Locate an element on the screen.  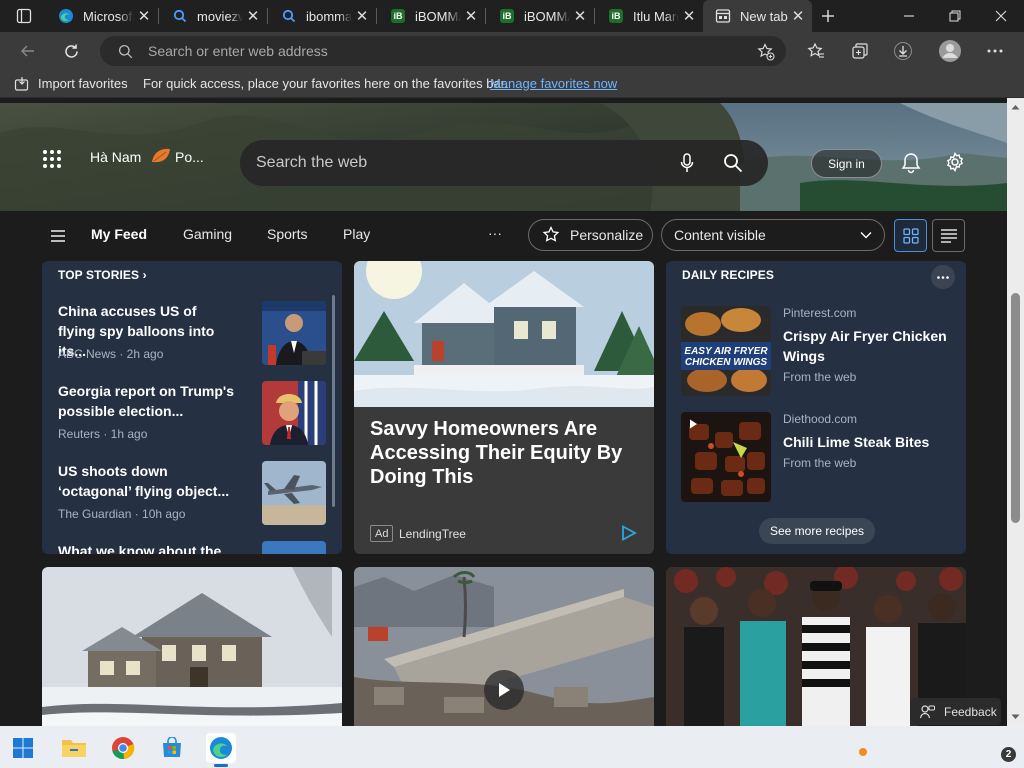
status-dot is located at coordinates (863, 752).